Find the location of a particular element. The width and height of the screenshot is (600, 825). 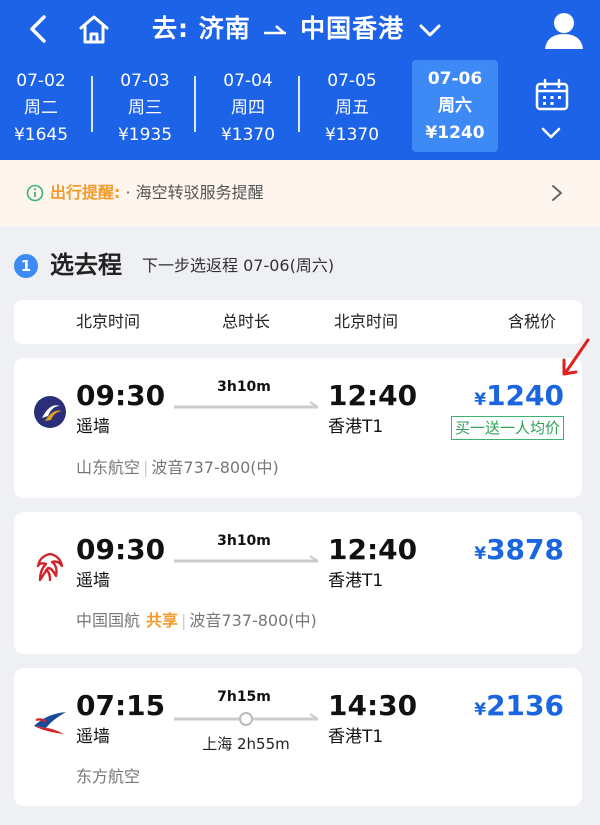

col-price: 含税价 is located at coordinates (532, 321).